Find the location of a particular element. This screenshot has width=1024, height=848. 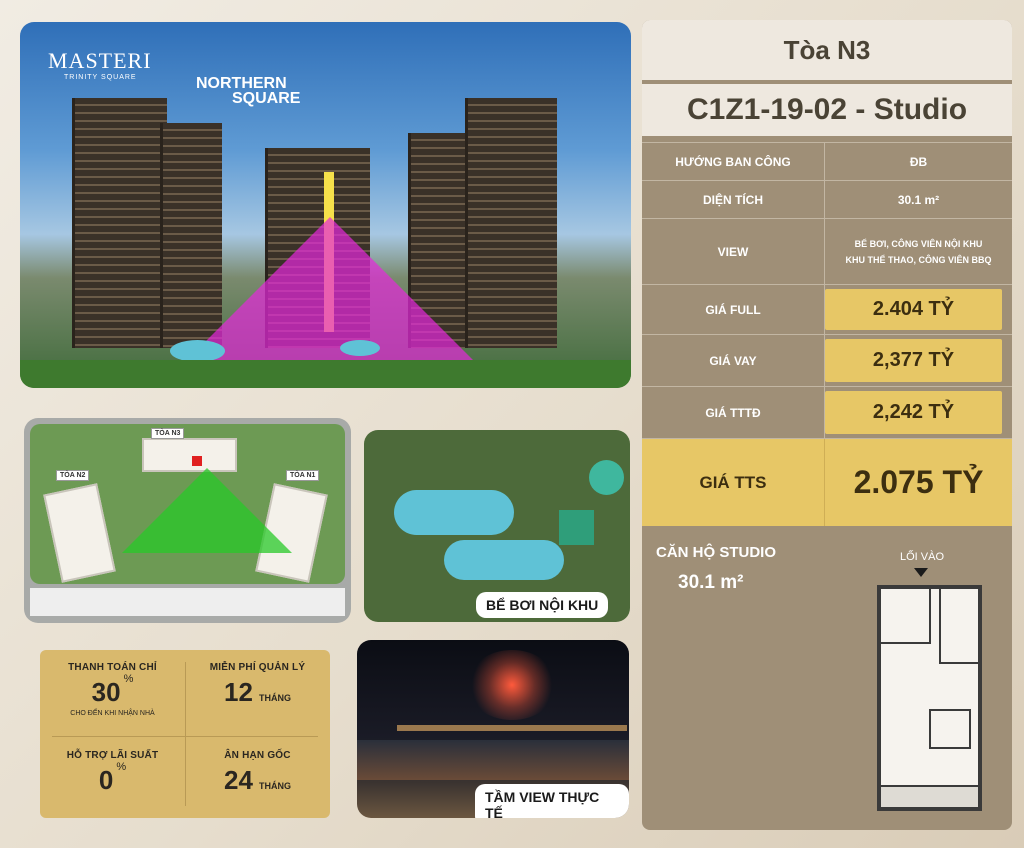

view-pyramid is located at coordinates (330, 292).